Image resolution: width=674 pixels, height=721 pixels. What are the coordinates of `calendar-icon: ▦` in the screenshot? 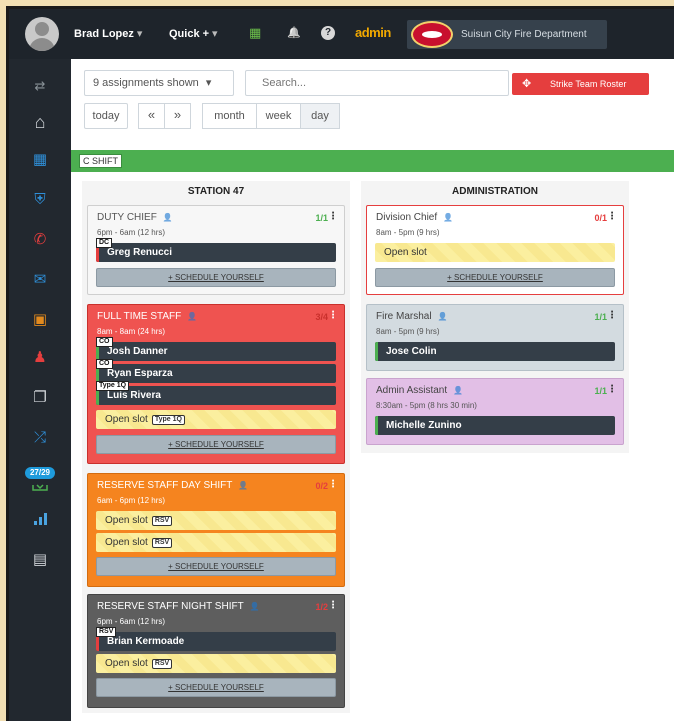 It's located at (255, 33).